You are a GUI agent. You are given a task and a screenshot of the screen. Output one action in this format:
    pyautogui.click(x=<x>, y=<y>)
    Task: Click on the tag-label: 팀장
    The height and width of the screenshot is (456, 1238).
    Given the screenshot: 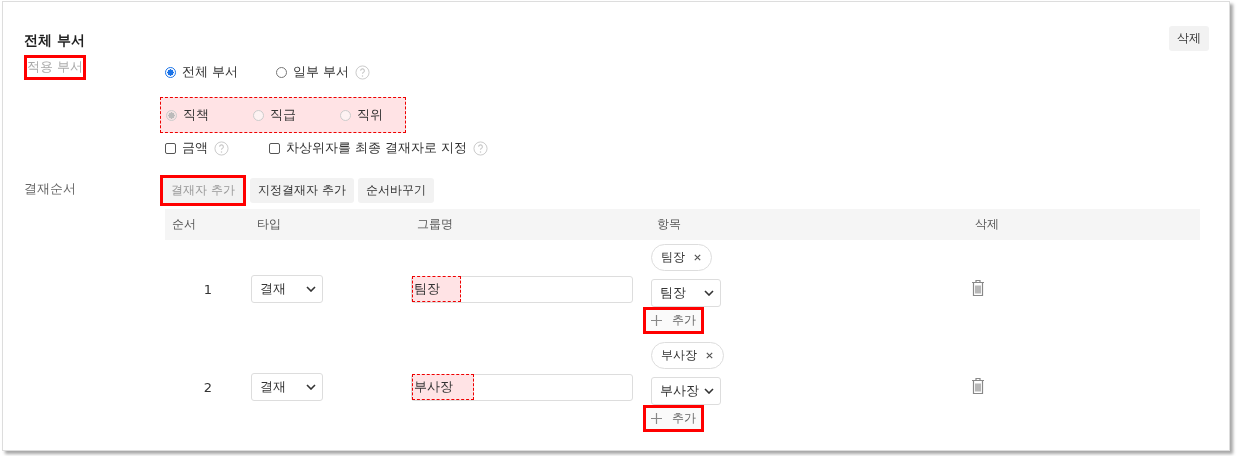 What is the action you would take?
    pyautogui.click(x=673, y=257)
    